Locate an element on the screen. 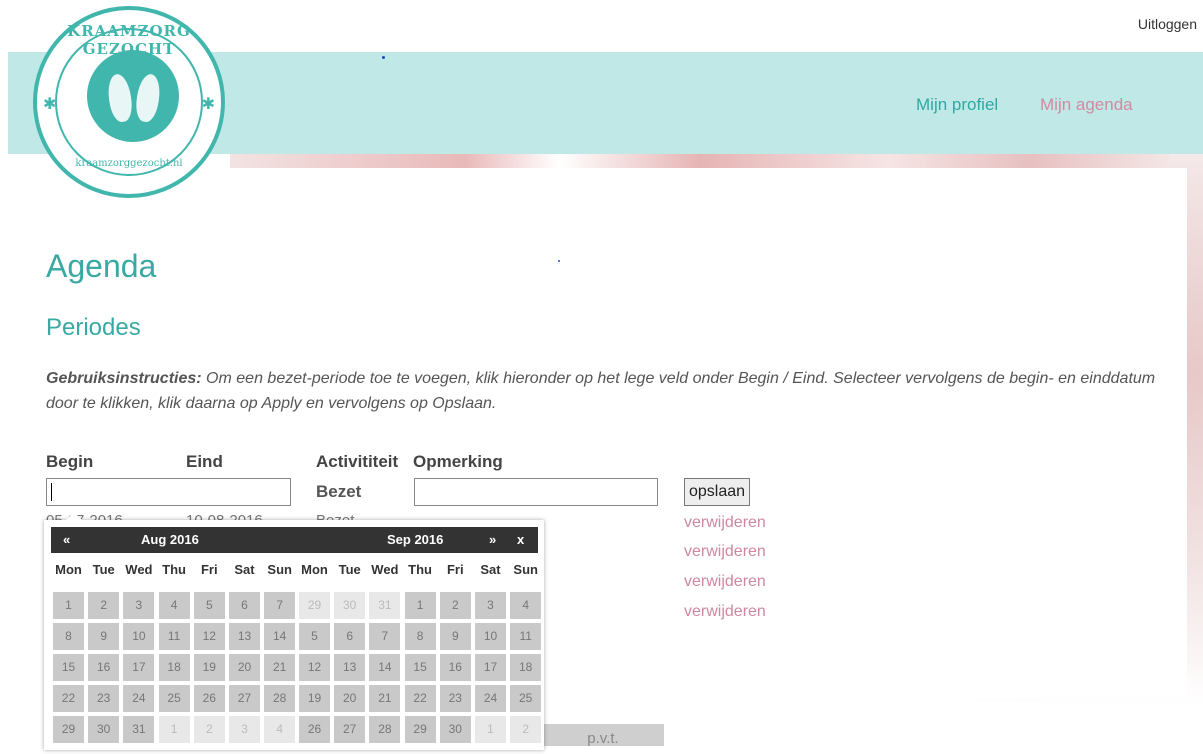 The height and width of the screenshot is (754, 1203). nav-my-profile: Mijn profiel is located at coordinates (957, 105).